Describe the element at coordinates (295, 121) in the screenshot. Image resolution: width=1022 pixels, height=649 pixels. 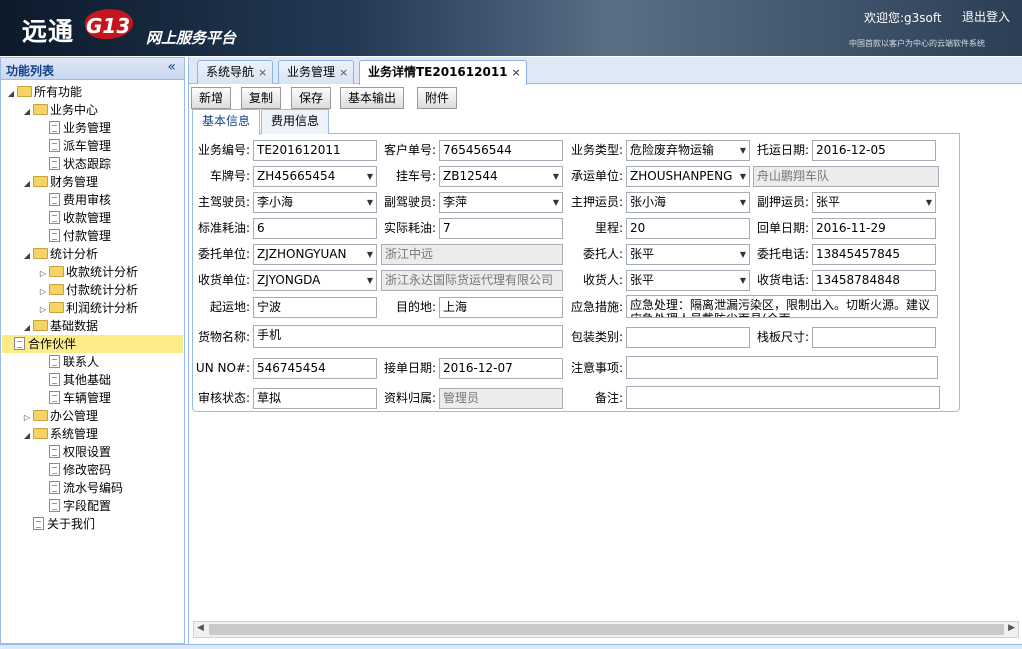
I see `tab-fee-info: 费用信息` at that location.